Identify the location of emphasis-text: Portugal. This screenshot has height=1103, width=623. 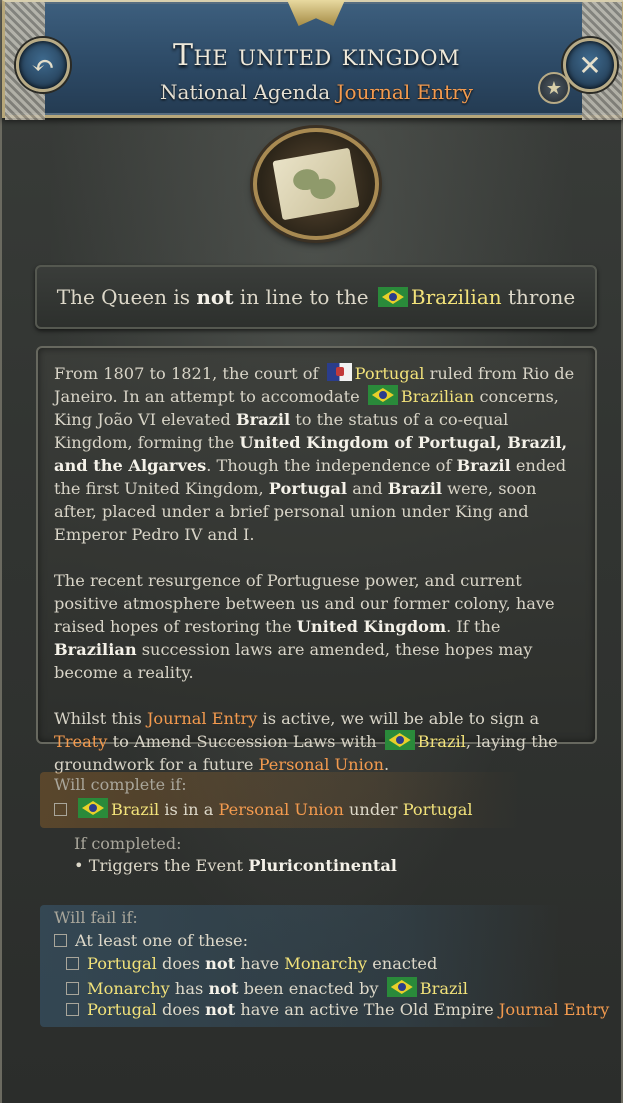
(308, 488).